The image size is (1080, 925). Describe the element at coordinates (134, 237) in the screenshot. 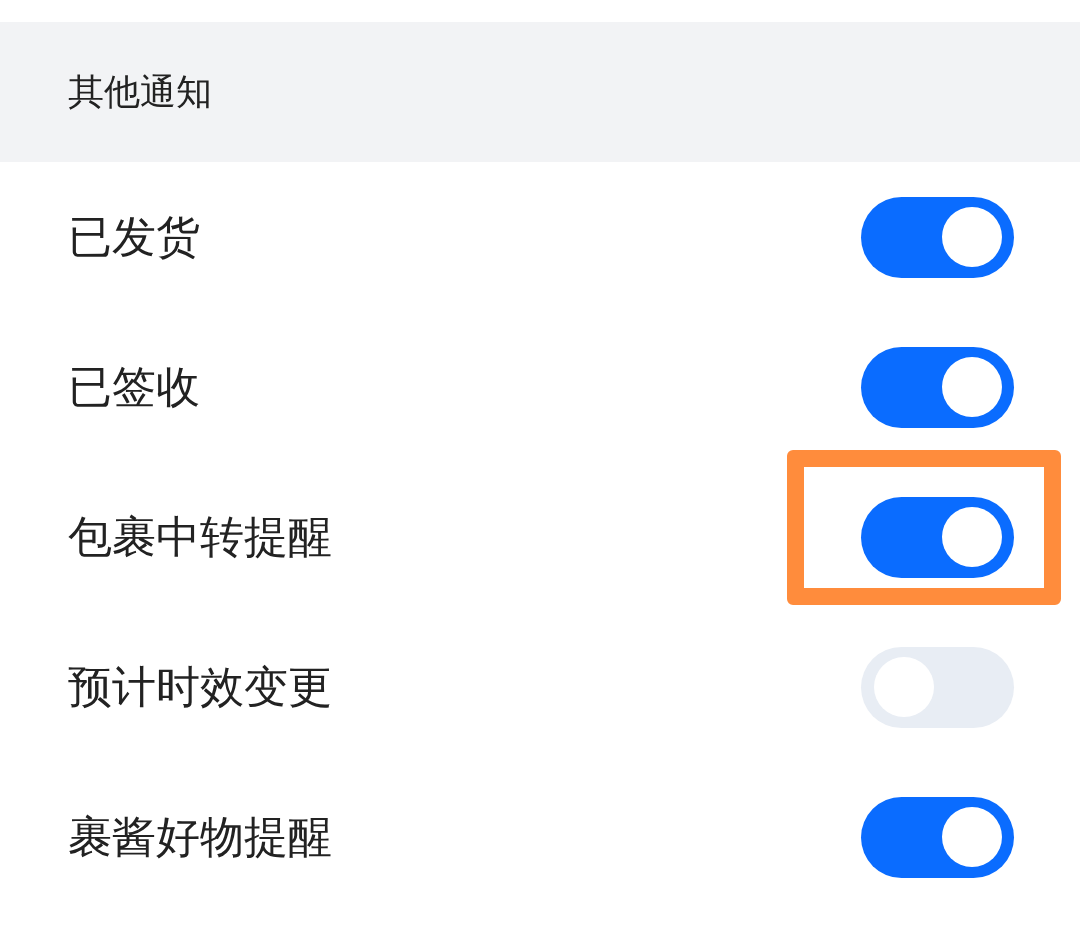

I see `setting-label: 已发货` at that location.